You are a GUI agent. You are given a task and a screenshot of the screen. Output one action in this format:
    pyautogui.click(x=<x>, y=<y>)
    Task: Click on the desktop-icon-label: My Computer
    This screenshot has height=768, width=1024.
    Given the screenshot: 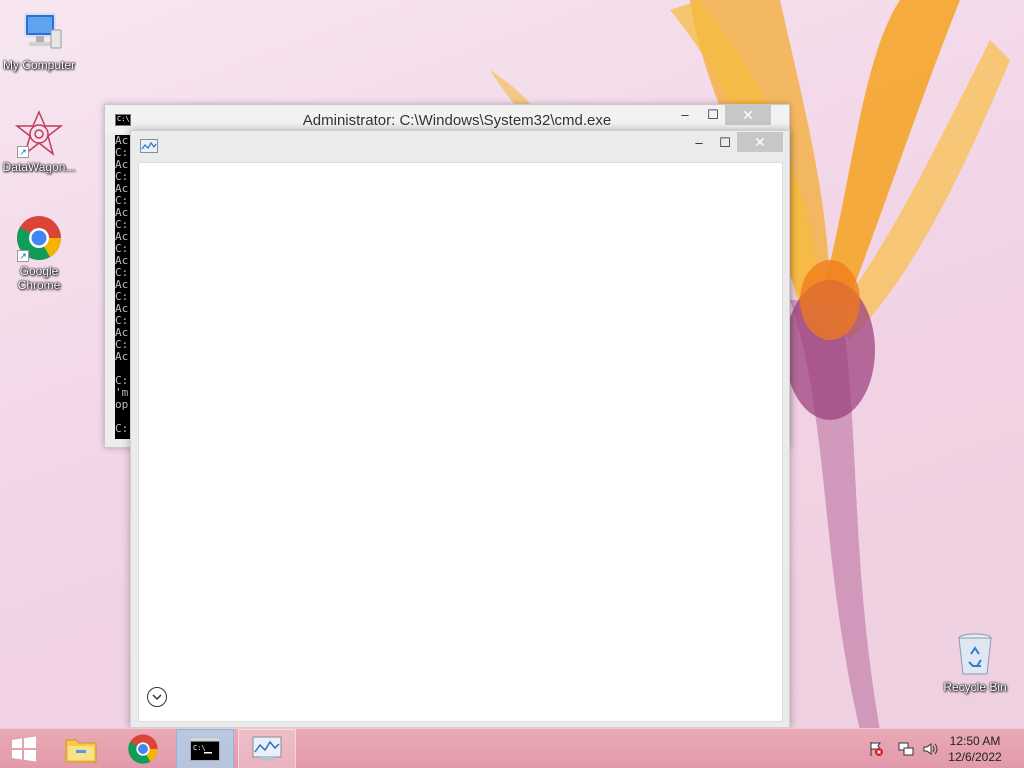 What is the action you would take?
    pyautogui.click(x=39, y=65)
    